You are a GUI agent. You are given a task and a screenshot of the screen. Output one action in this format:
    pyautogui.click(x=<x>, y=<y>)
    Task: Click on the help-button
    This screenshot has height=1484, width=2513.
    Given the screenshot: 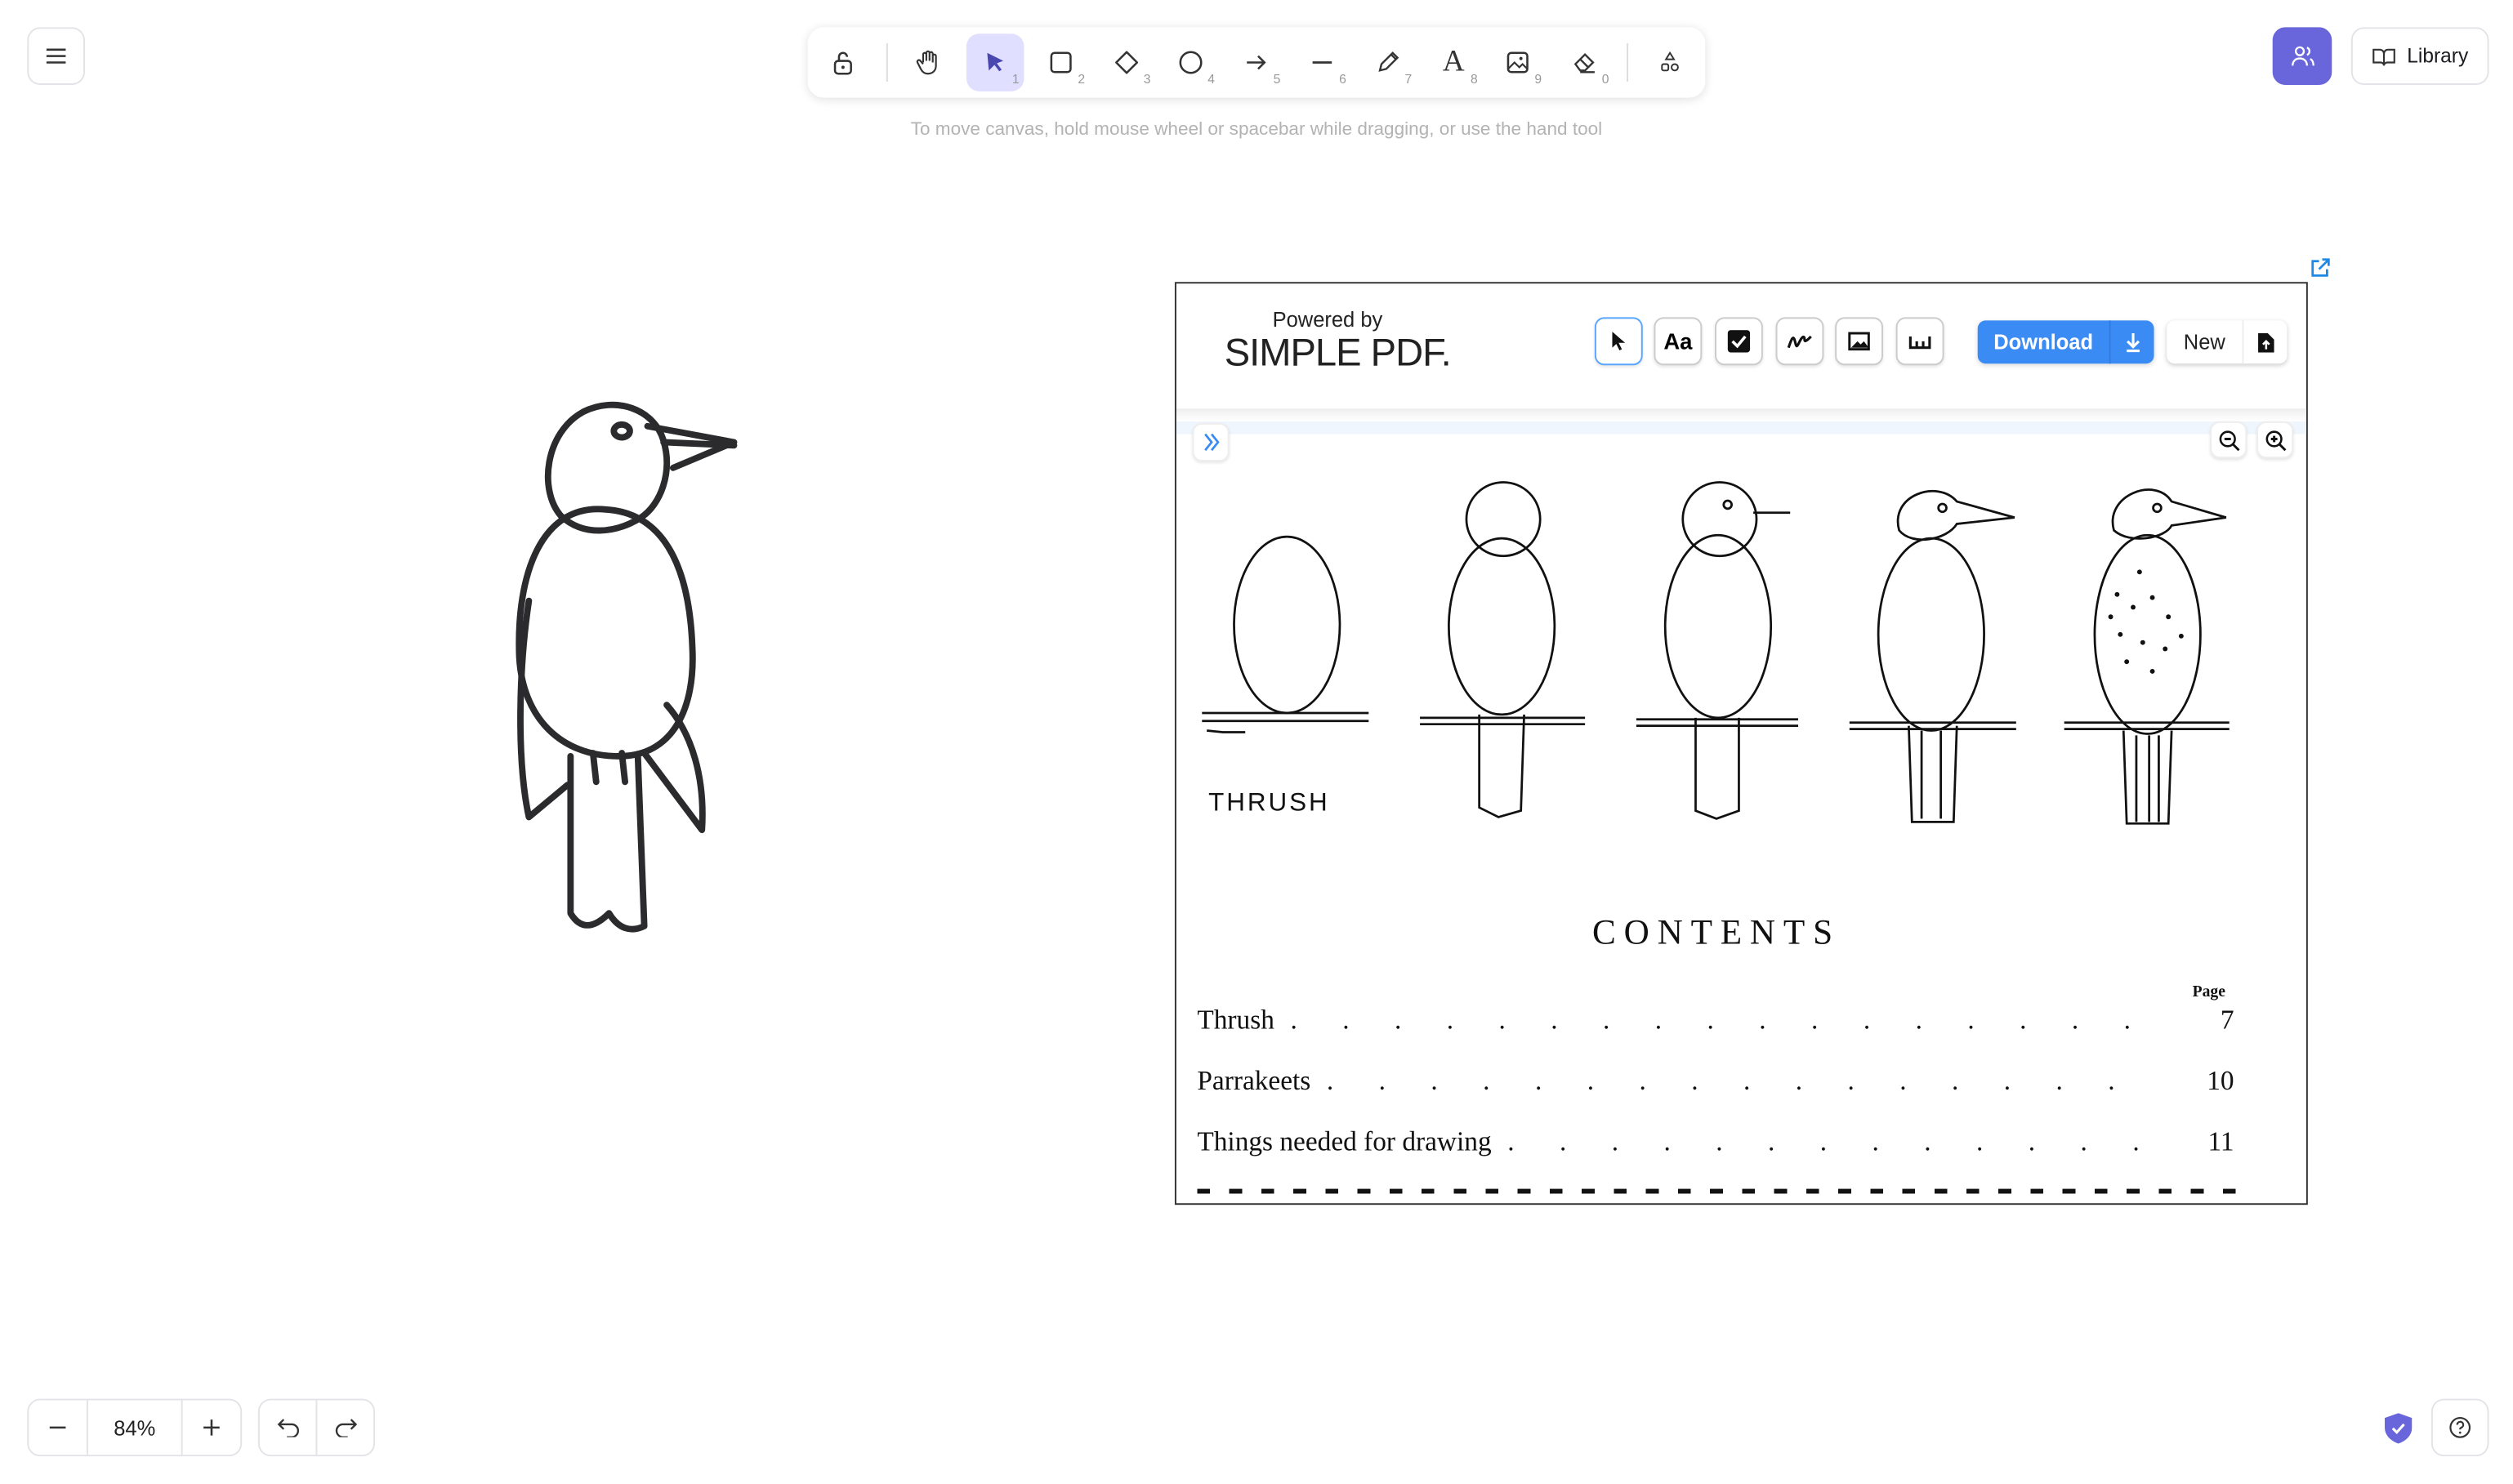 What is the action you would take?
    pyautogui.click(x=2459, y=1428)
    